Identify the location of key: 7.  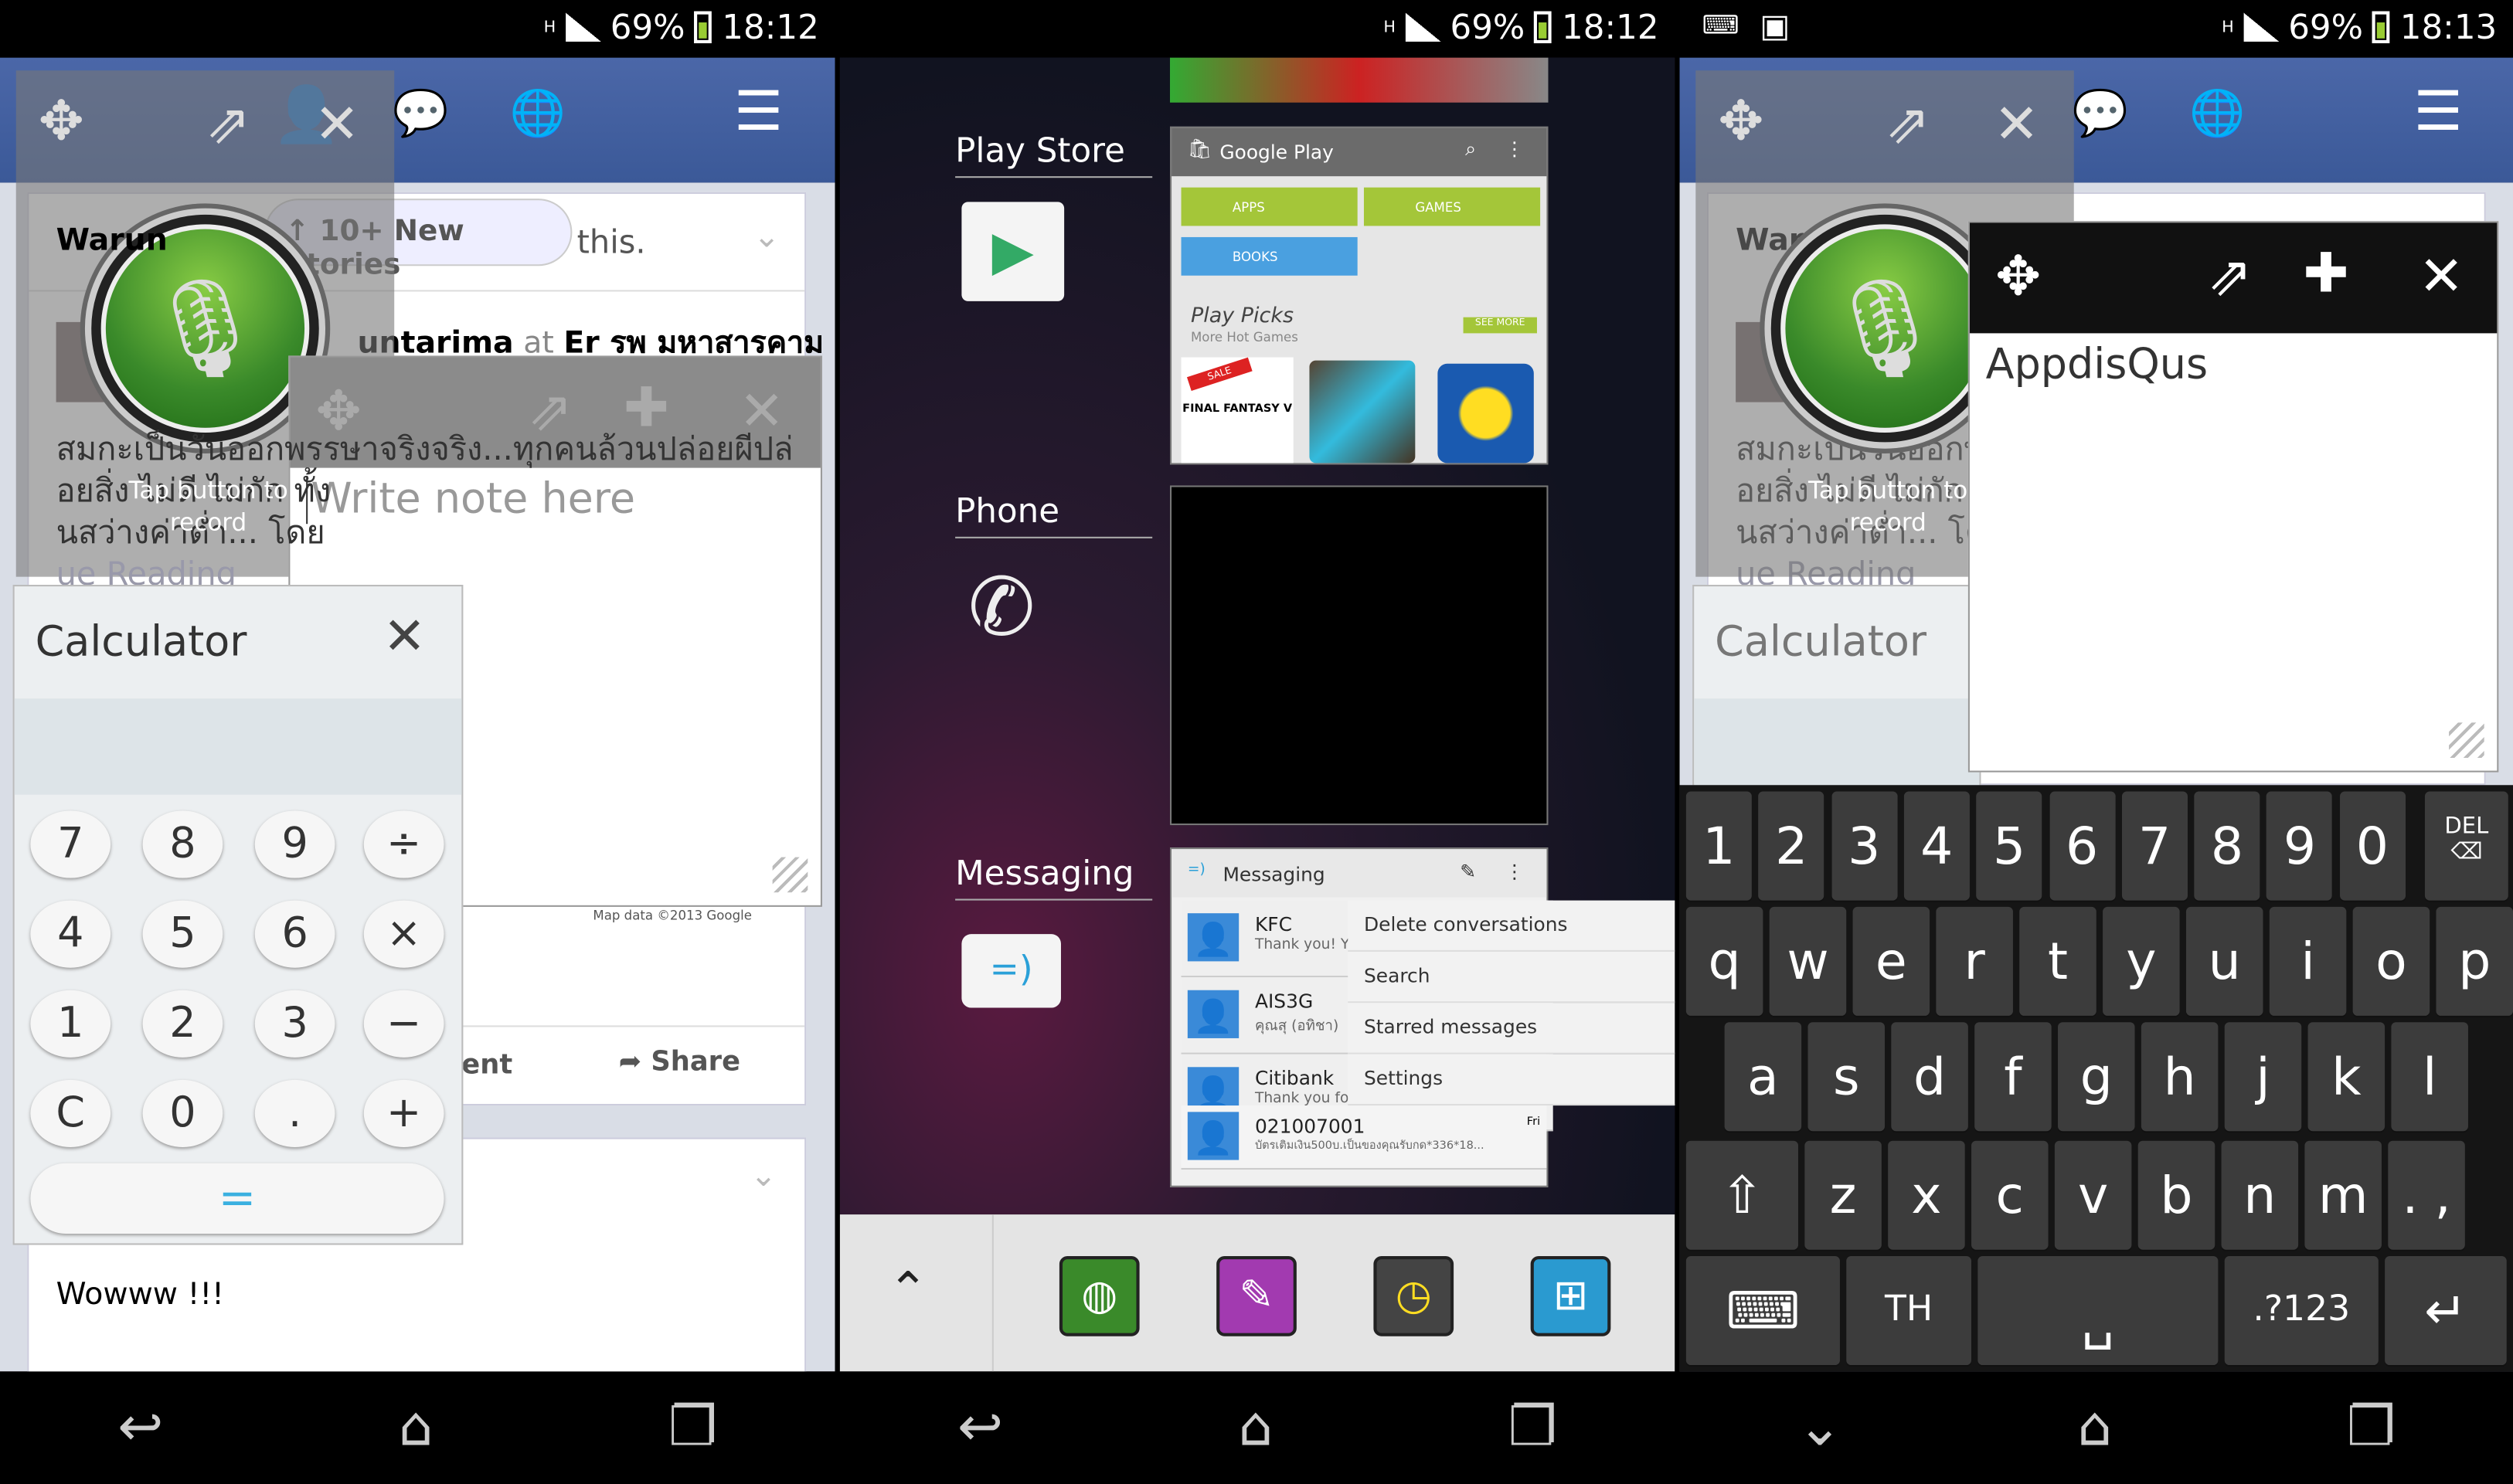
(2154, 846).